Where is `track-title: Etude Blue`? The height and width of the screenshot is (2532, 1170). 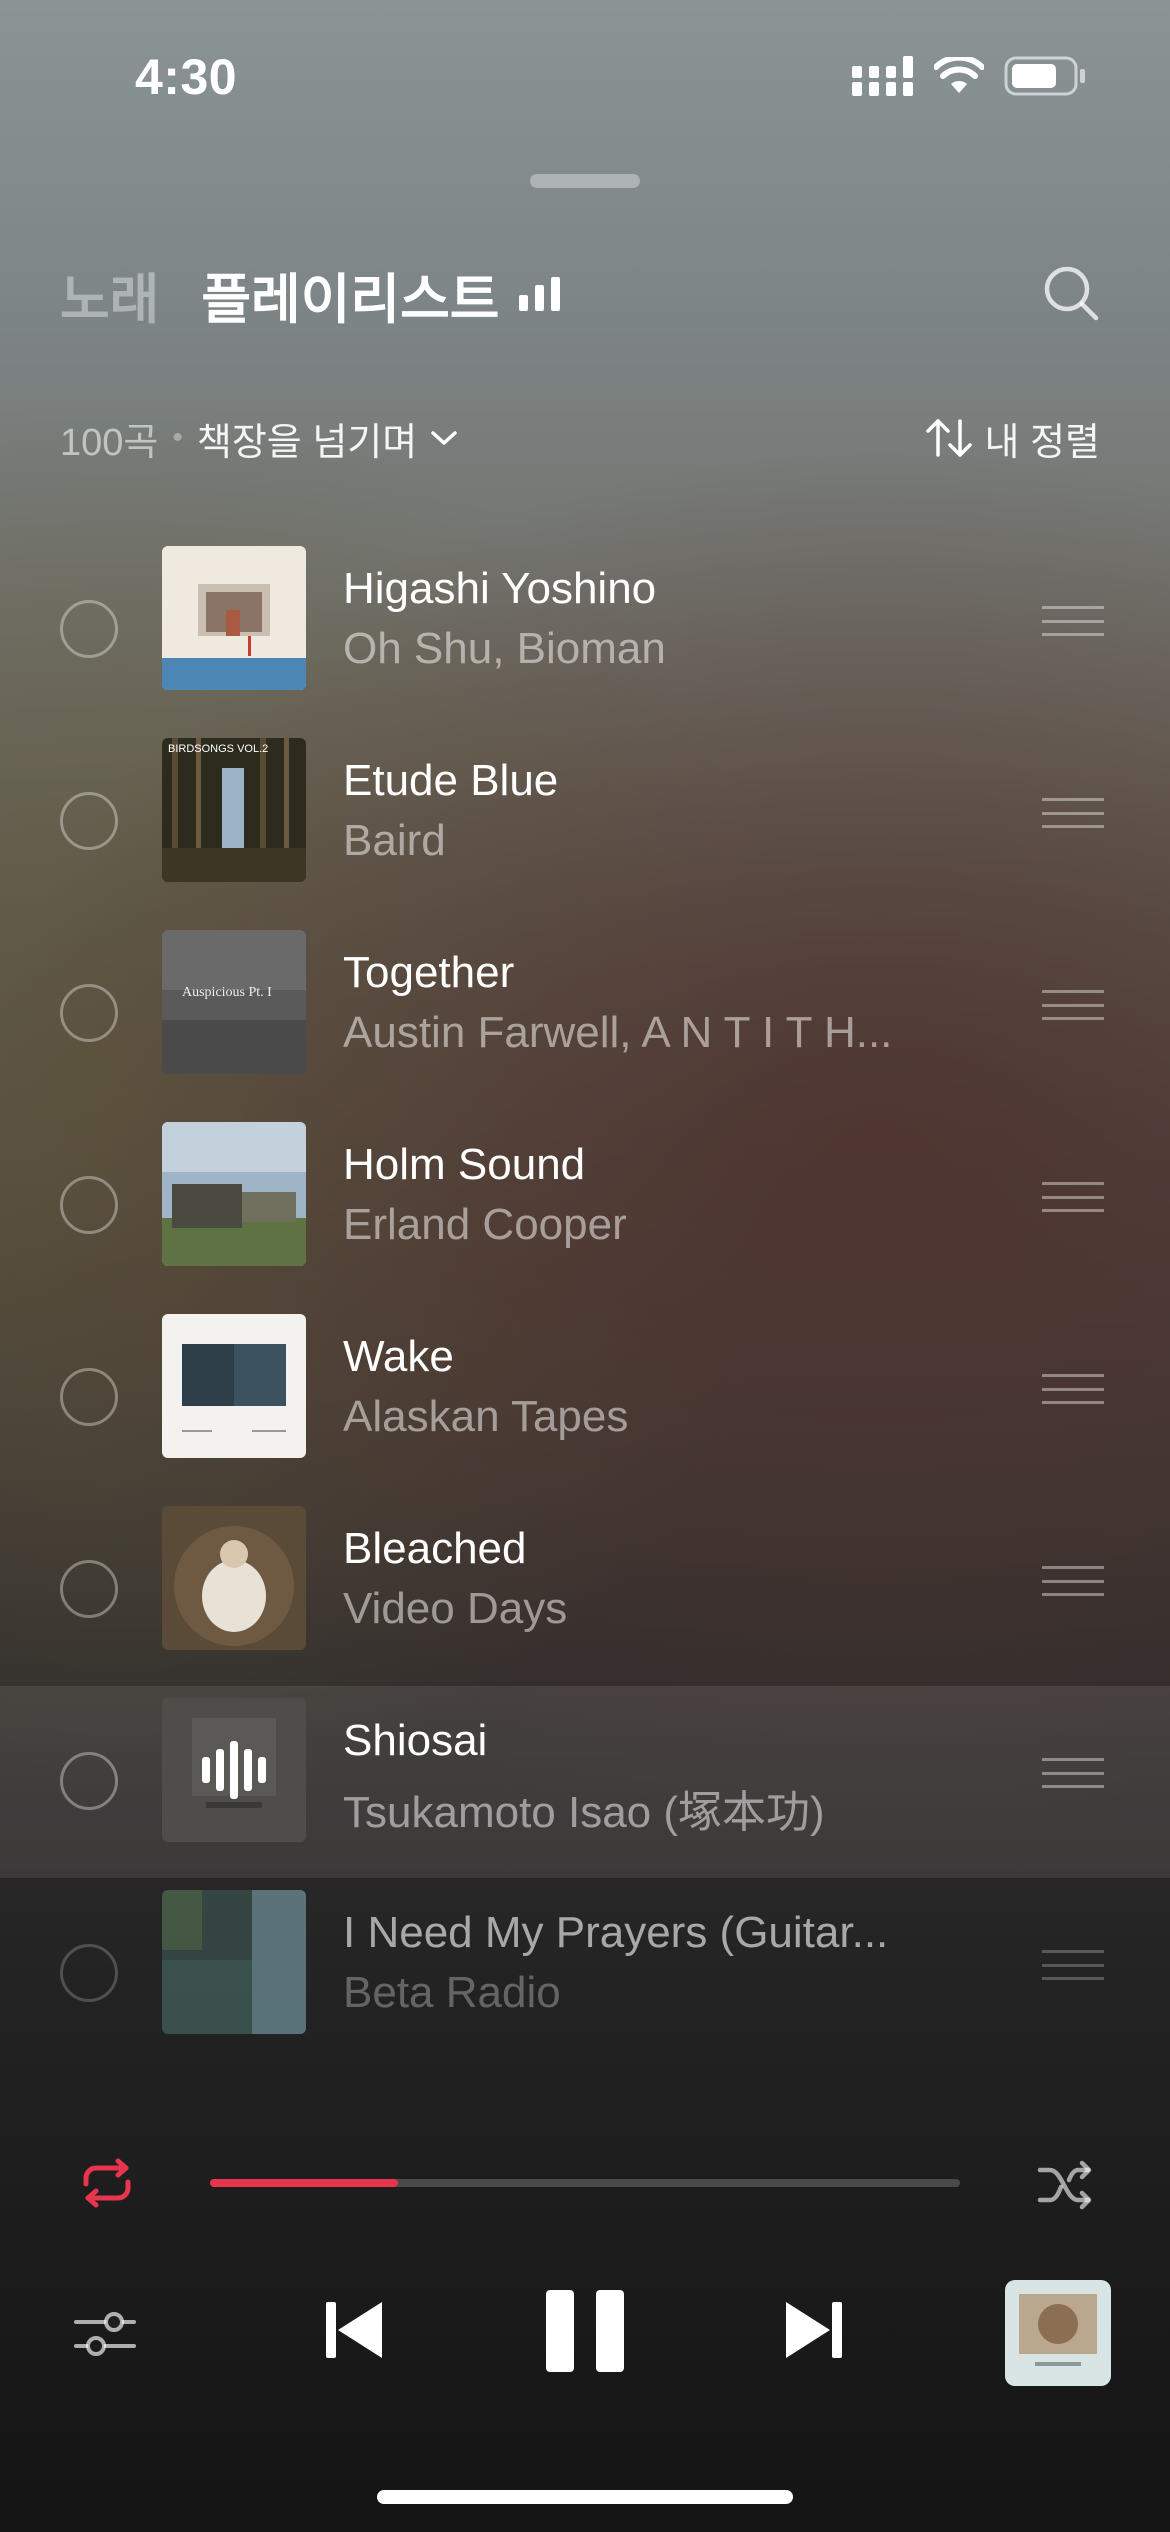
track-title: Etude Blue is located at coordinates (451, 780).